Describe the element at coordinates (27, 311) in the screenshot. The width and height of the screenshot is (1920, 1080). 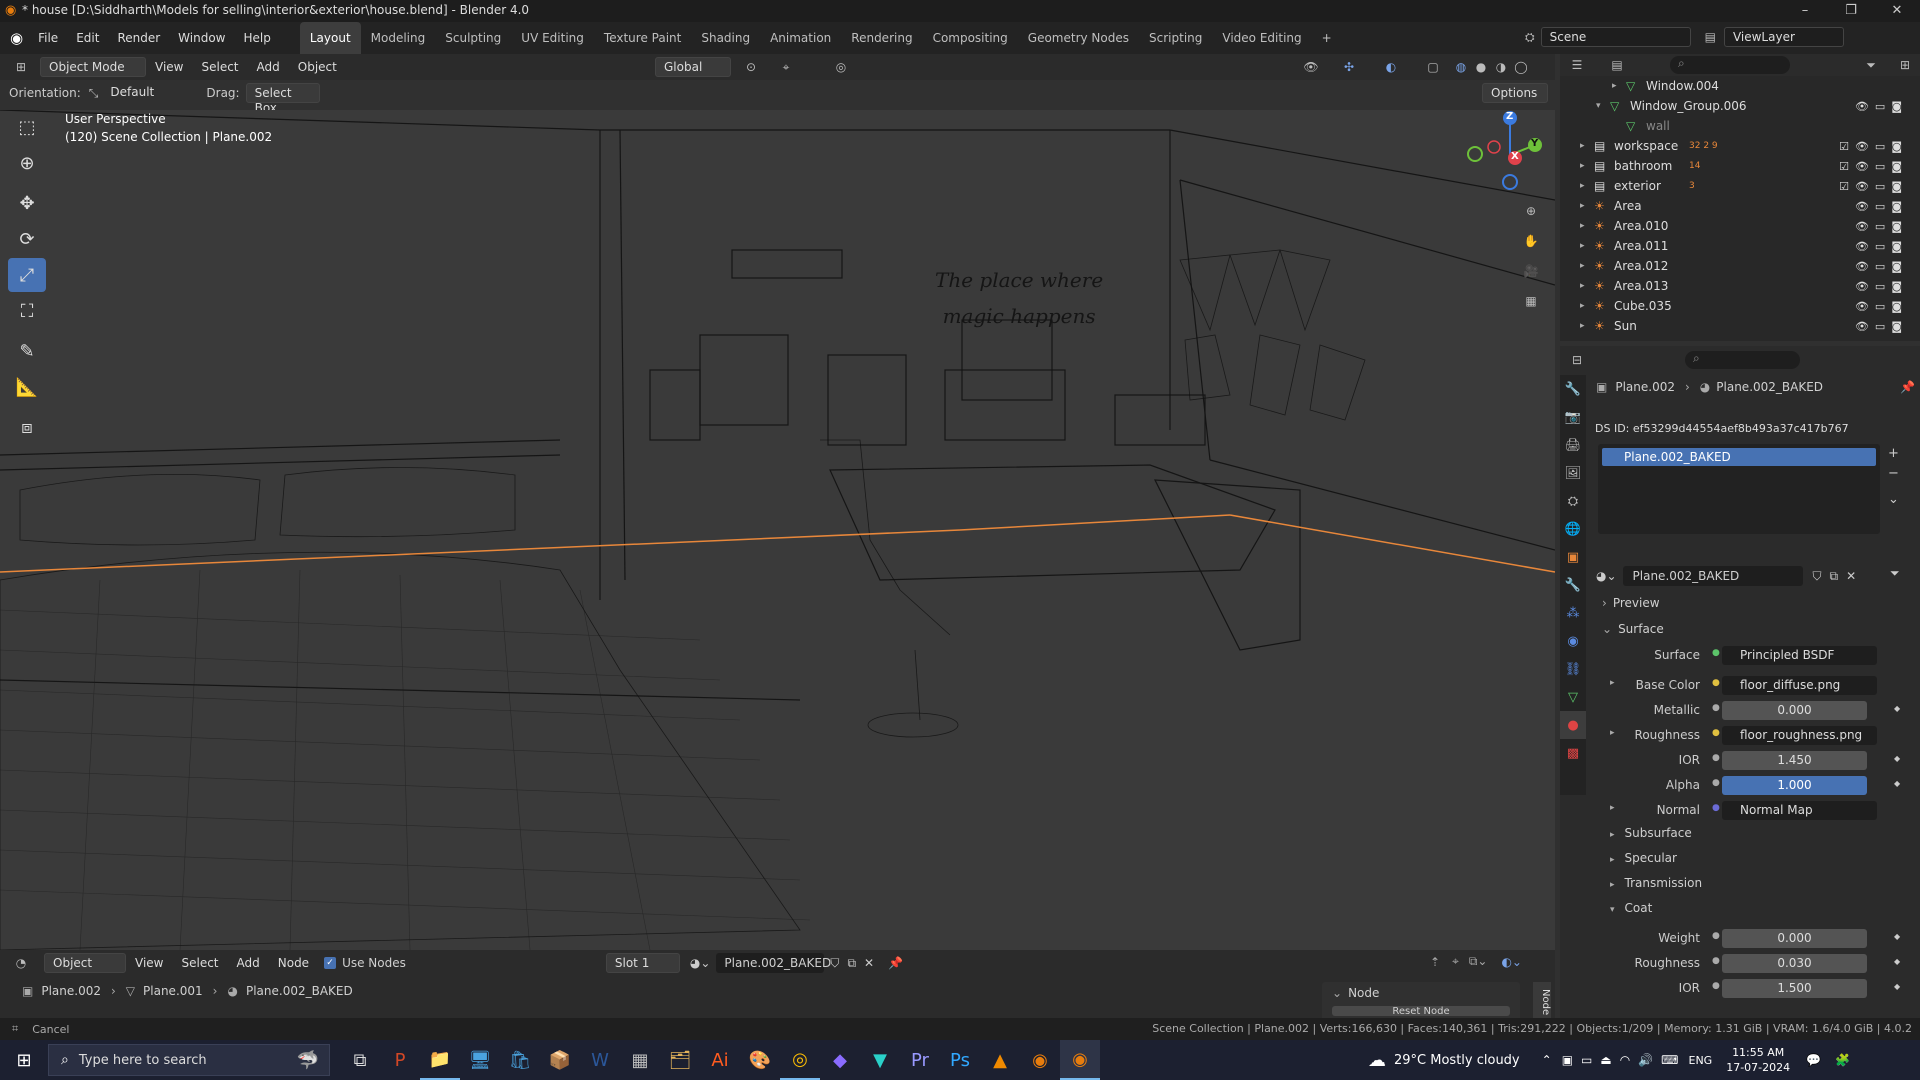
I see `transform-tool-icon: ⛶` at that location.